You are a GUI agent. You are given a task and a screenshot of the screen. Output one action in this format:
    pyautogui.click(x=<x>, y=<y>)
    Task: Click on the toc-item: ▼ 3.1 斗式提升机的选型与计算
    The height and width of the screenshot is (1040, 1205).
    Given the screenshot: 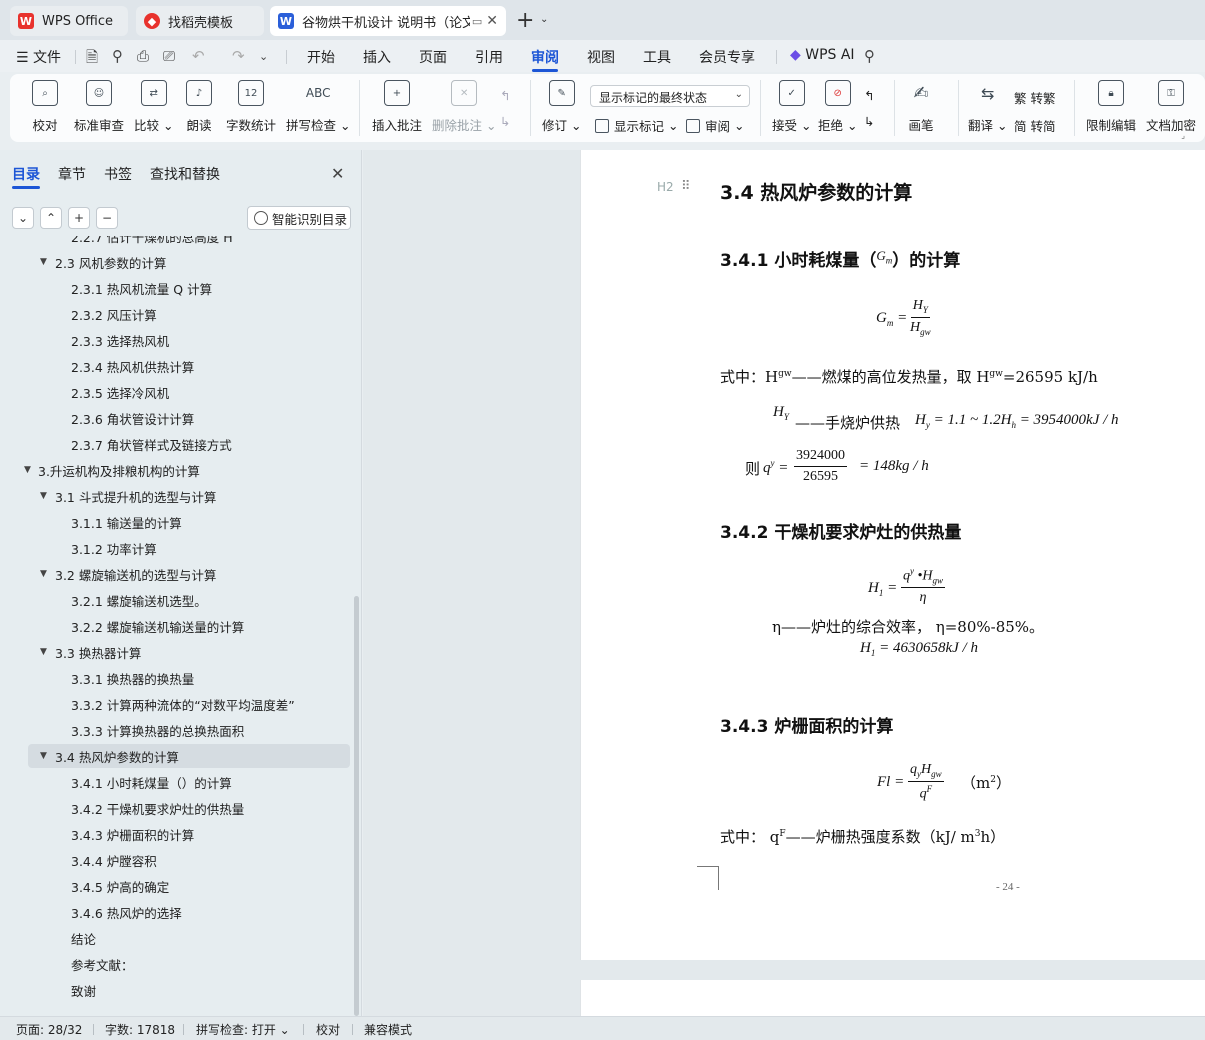 What is the action you would take?
    pyautogui.click(x=176, y=496)
    